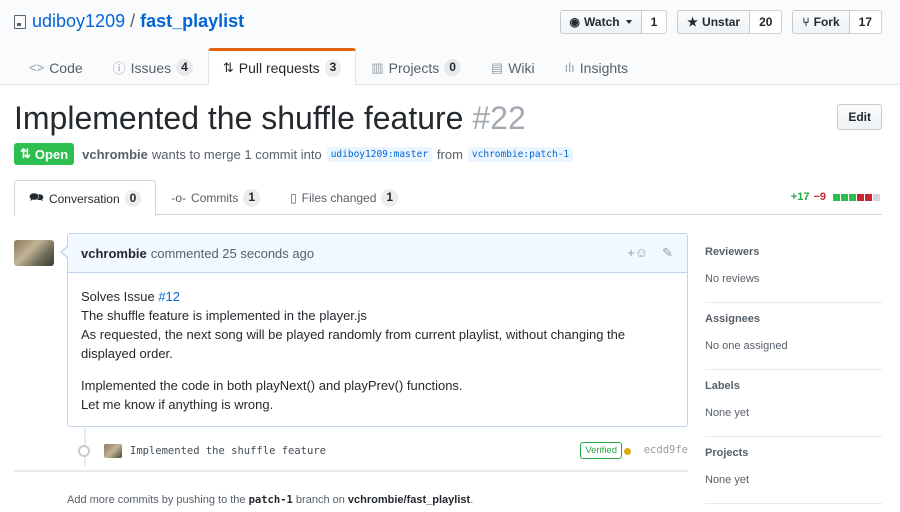 The height and width of the screenshot is (512, 900). Describe the element at coordinates (819, 197) in the screenshot. I see `diffstat-deletions: −9` at that location.